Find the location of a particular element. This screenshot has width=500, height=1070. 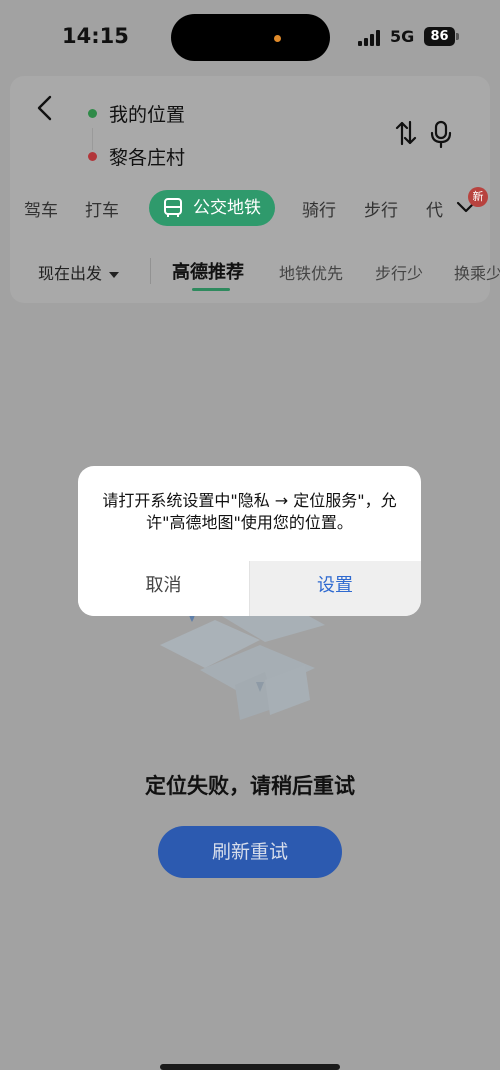

route-origin: 我的位置 is located at coordinates (136, 113).